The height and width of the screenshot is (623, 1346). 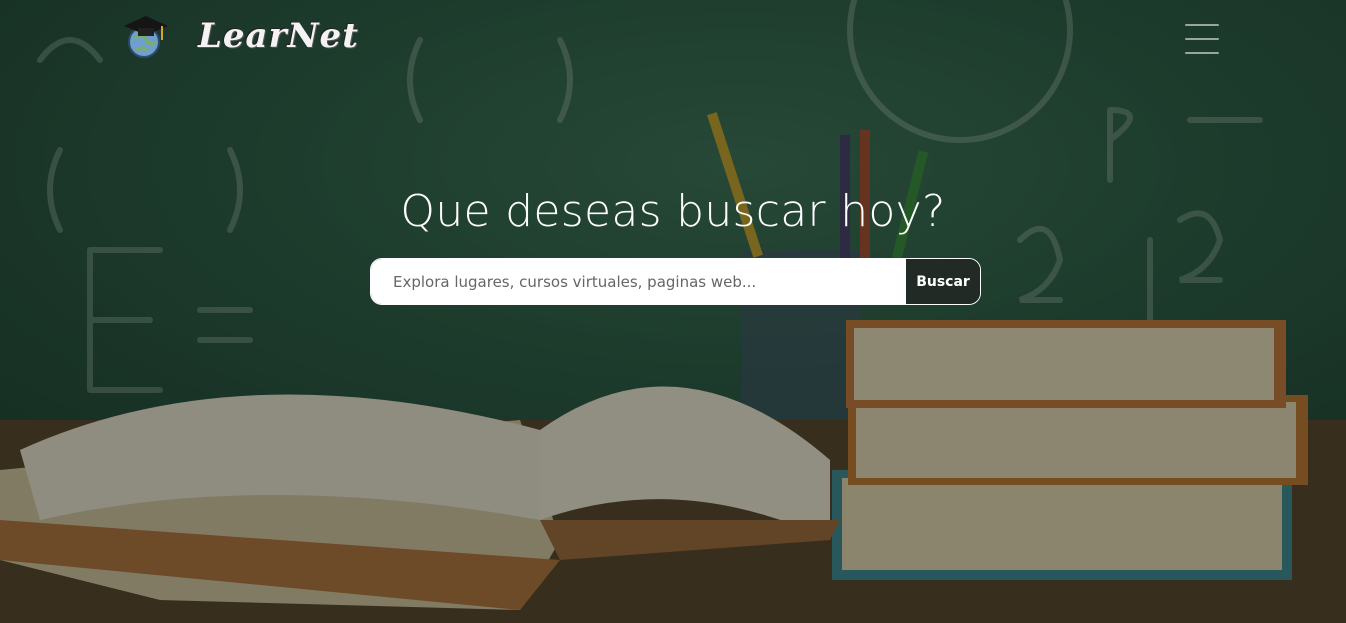 What do you see at coordinates (278, 36) in the screenshot?
I see `brand-wordmark: LearNet` at bounding box center [278, 36].